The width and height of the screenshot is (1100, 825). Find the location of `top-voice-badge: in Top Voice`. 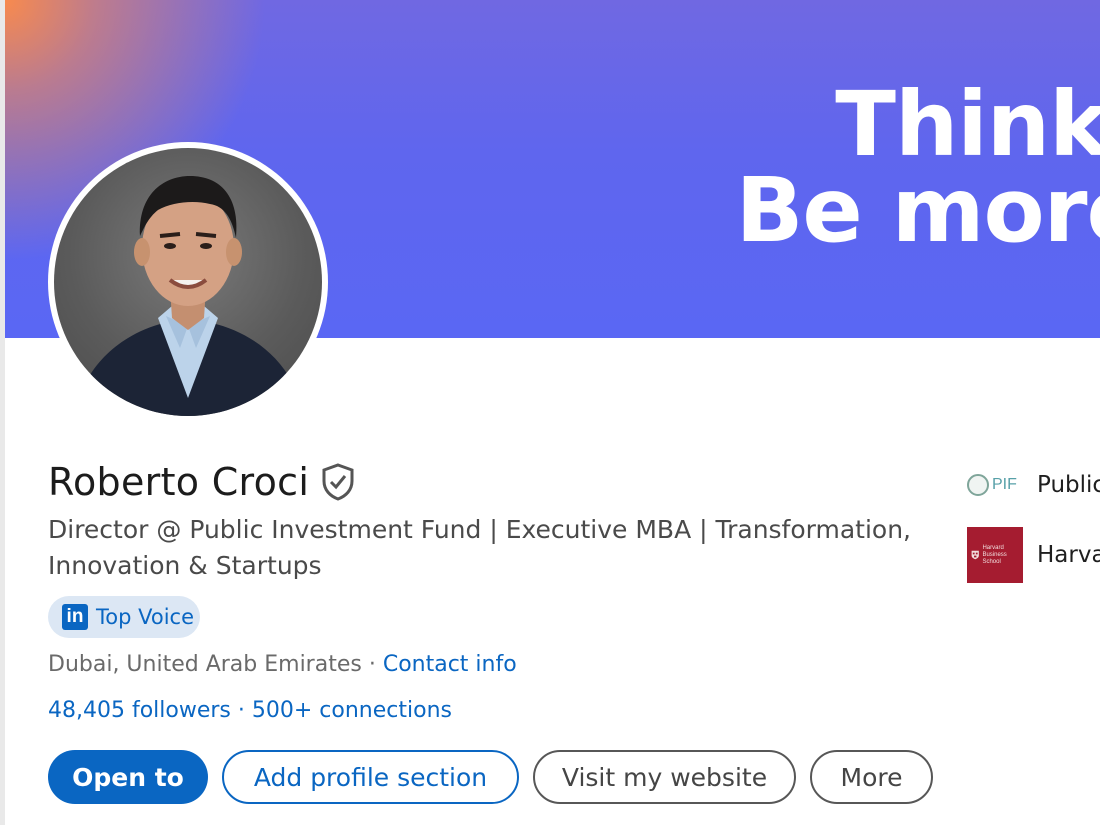

top-voice-badge: in Top Voice is located at coordinates (124, 617).